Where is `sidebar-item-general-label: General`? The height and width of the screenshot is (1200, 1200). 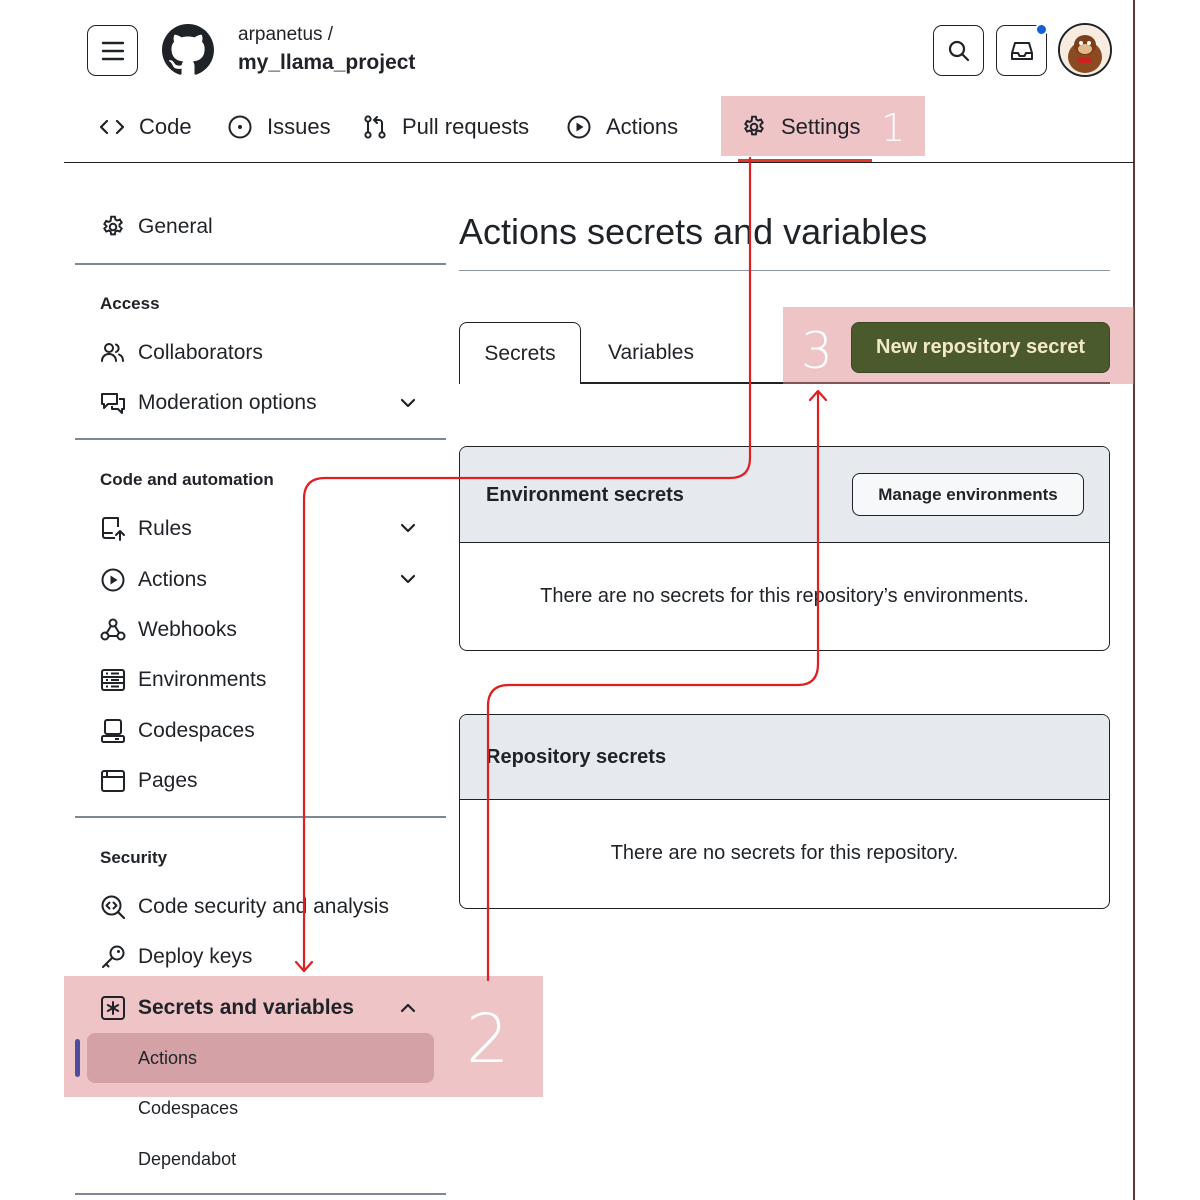
sidebar-item-general-label: General is located at coordinates (175, 226).